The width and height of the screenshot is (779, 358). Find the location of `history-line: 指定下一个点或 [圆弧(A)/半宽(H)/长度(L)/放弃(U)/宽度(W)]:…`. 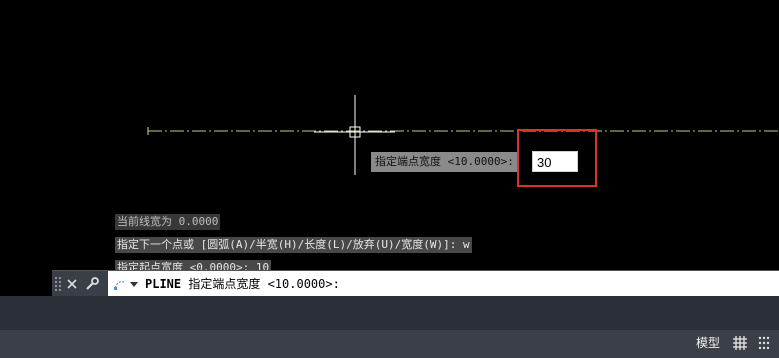

history-line: 指定下一个点或 [圆弧(A)/半宽(H)/长度(L)/放弃(U)/宽度(W)]:… is located at coordinates (293, 245).